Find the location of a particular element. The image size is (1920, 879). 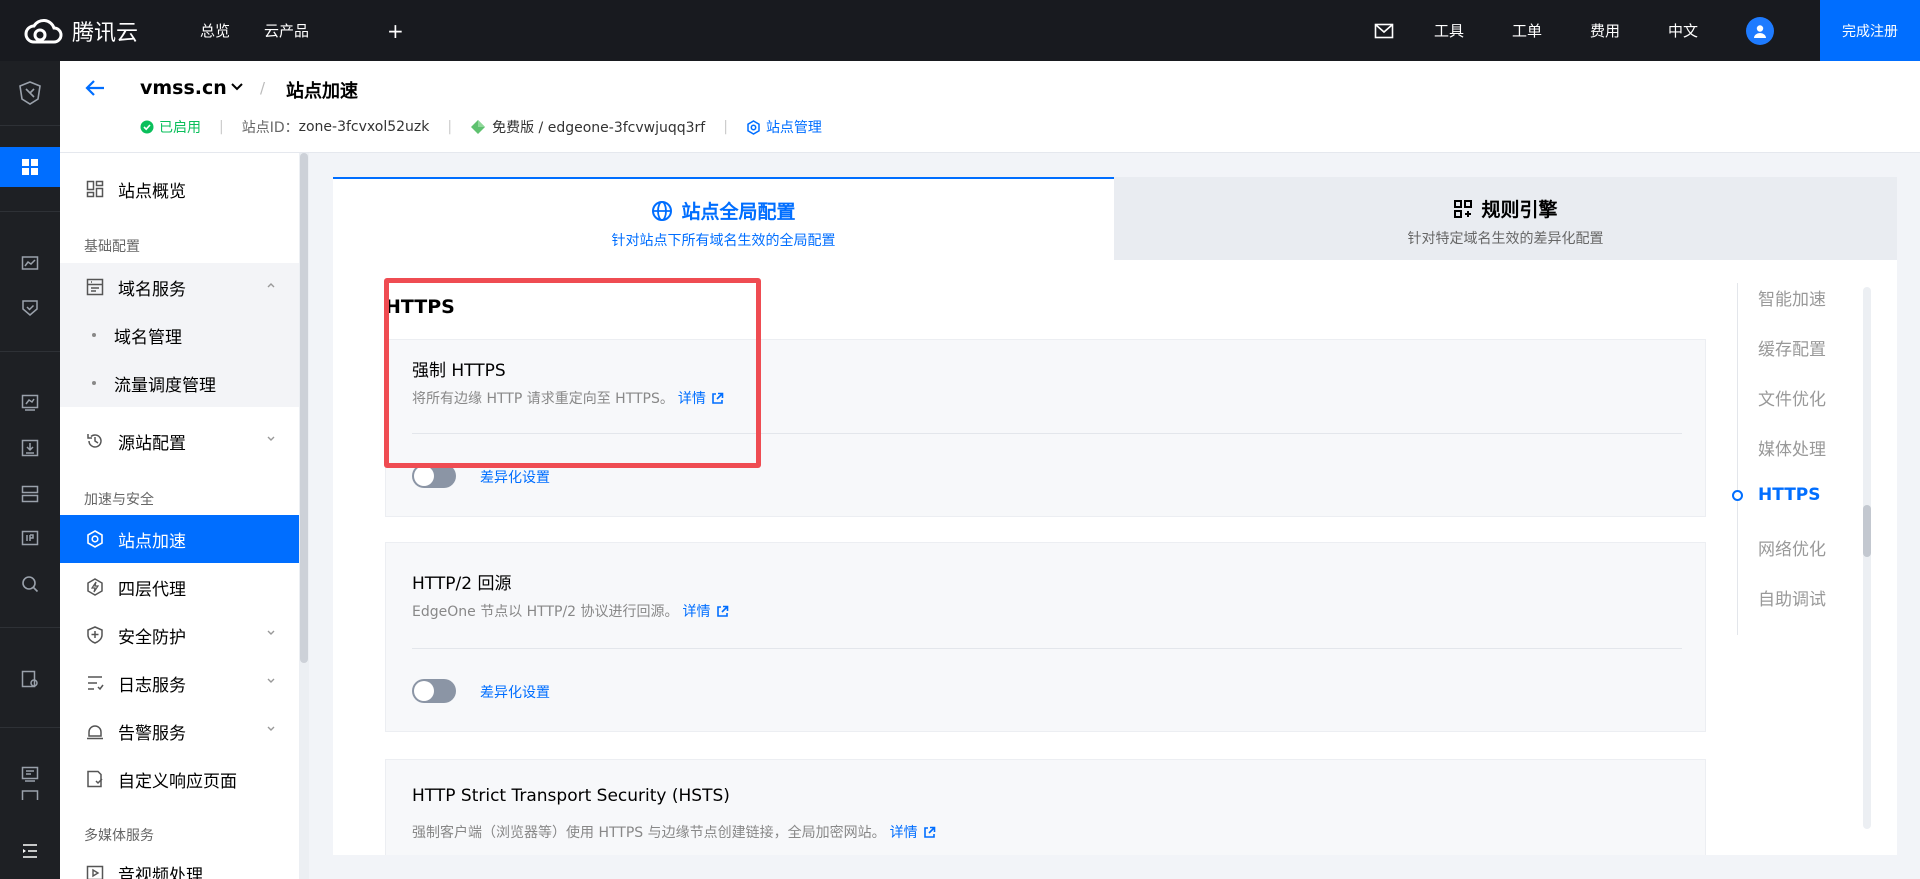

mail-icon is located at coordinates (1384, 31).